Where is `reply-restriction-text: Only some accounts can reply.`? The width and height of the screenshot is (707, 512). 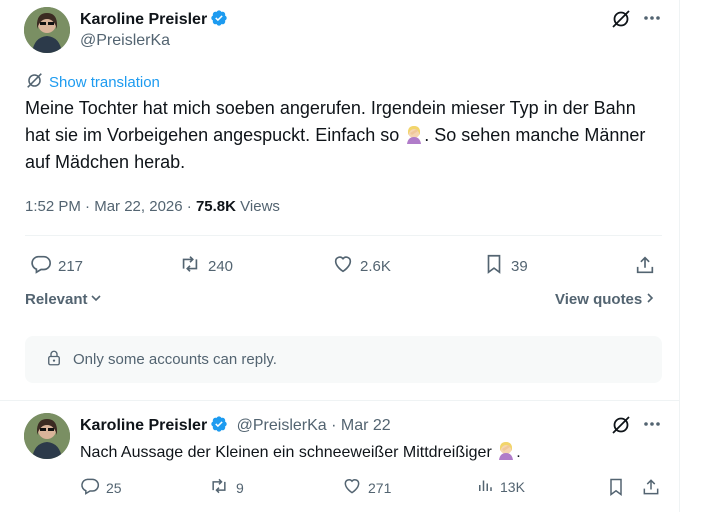 reply-restriction-text: Only some accounts can reply. is located at coordinates (175, 359).